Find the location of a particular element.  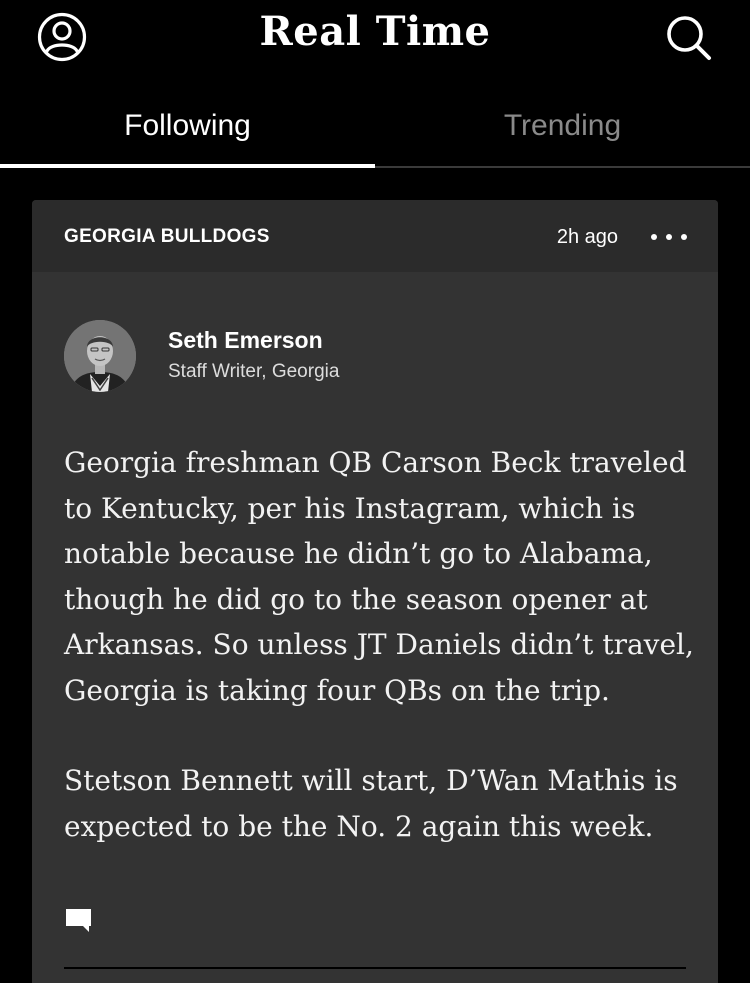

post-card-header: GEORGIA BULLDOGS 2h ago is located at coordinates (375, 236).